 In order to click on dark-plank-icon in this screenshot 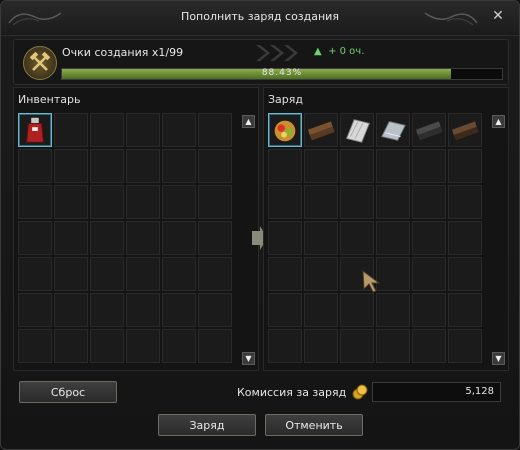, I will do `click(429, 131)`.